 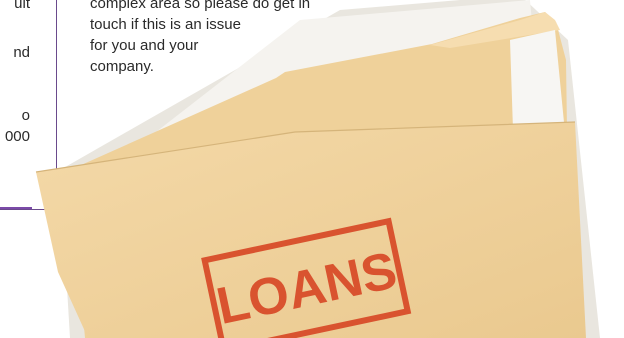 What do you see at coordinates (200, 6) in the screenshot?
I see `article-line-1: complex area so please do get in` at bounding box center [200, 6].